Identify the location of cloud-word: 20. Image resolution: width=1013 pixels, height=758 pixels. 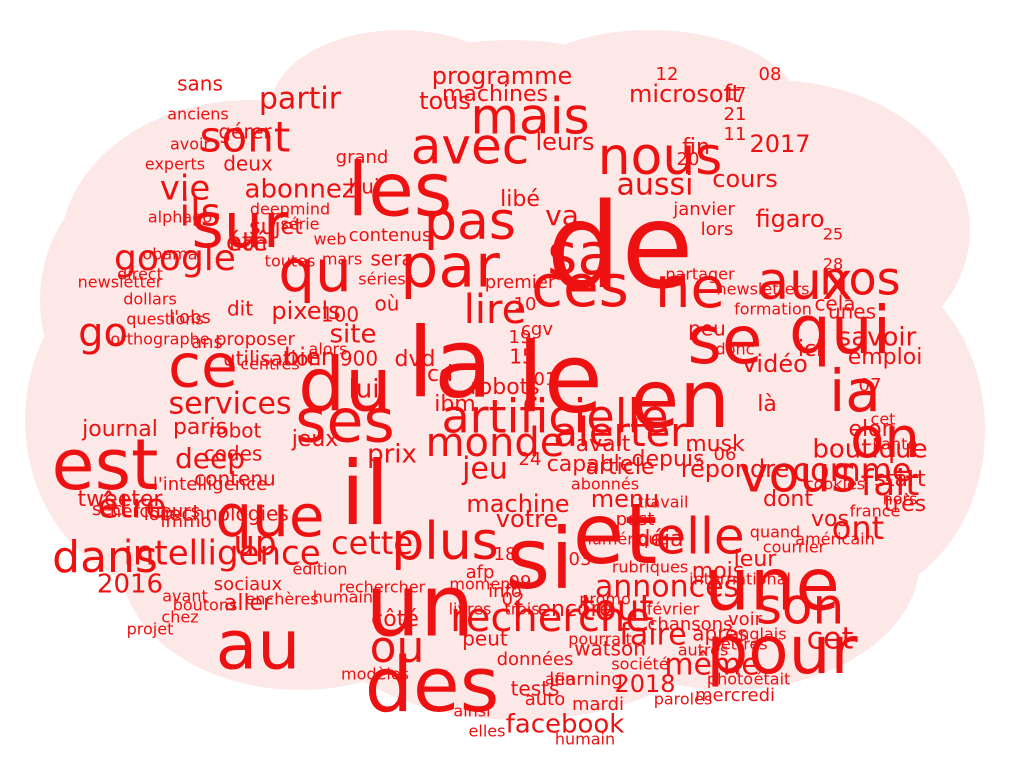
(688, 159).